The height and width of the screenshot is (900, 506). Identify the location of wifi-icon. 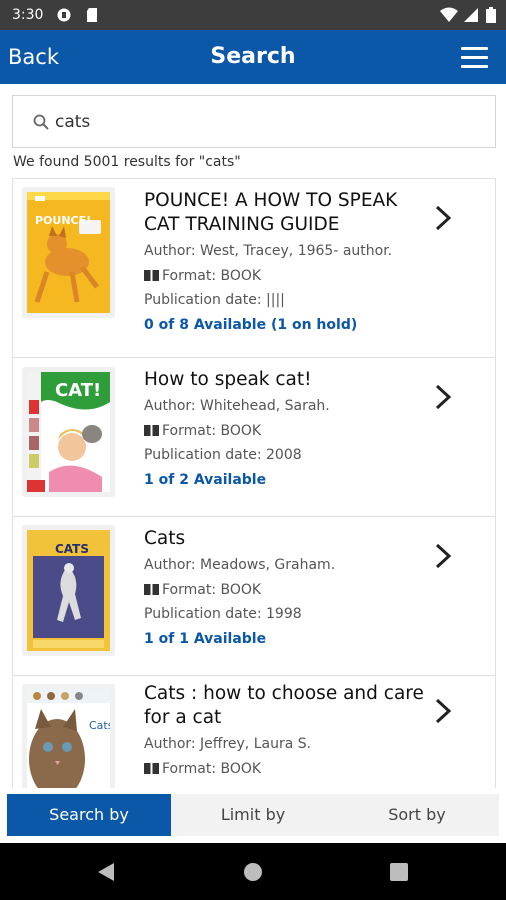
(449, 14).